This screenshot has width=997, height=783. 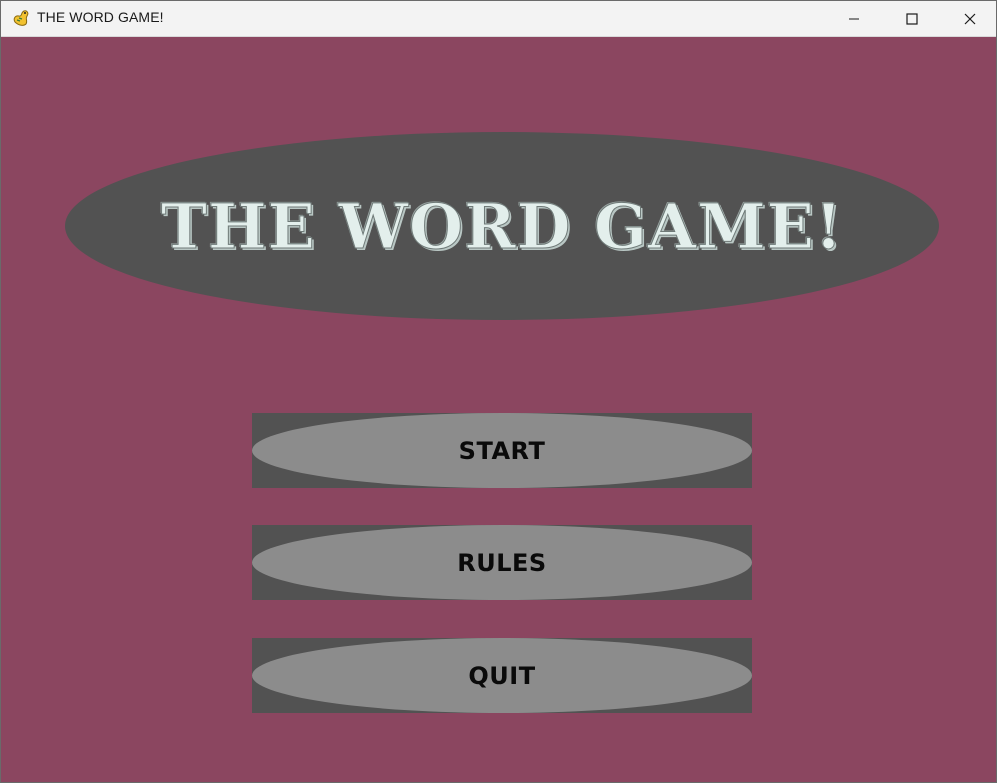 I want to click on title-bar: THE WORD GAME!, so click(x=498, y=19).